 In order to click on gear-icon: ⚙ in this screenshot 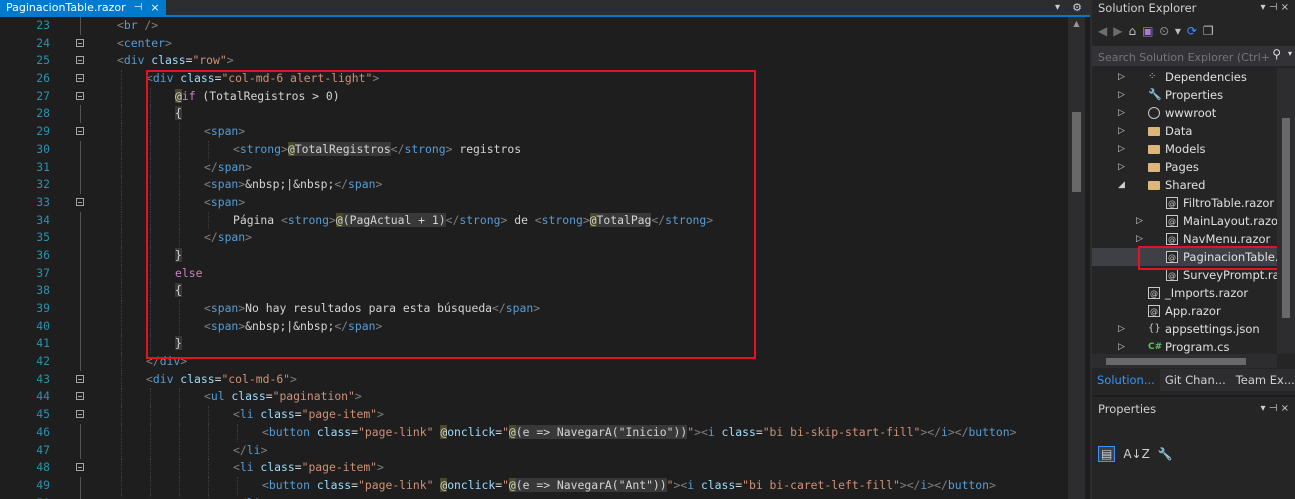, I will do `click(1077, 7)`.